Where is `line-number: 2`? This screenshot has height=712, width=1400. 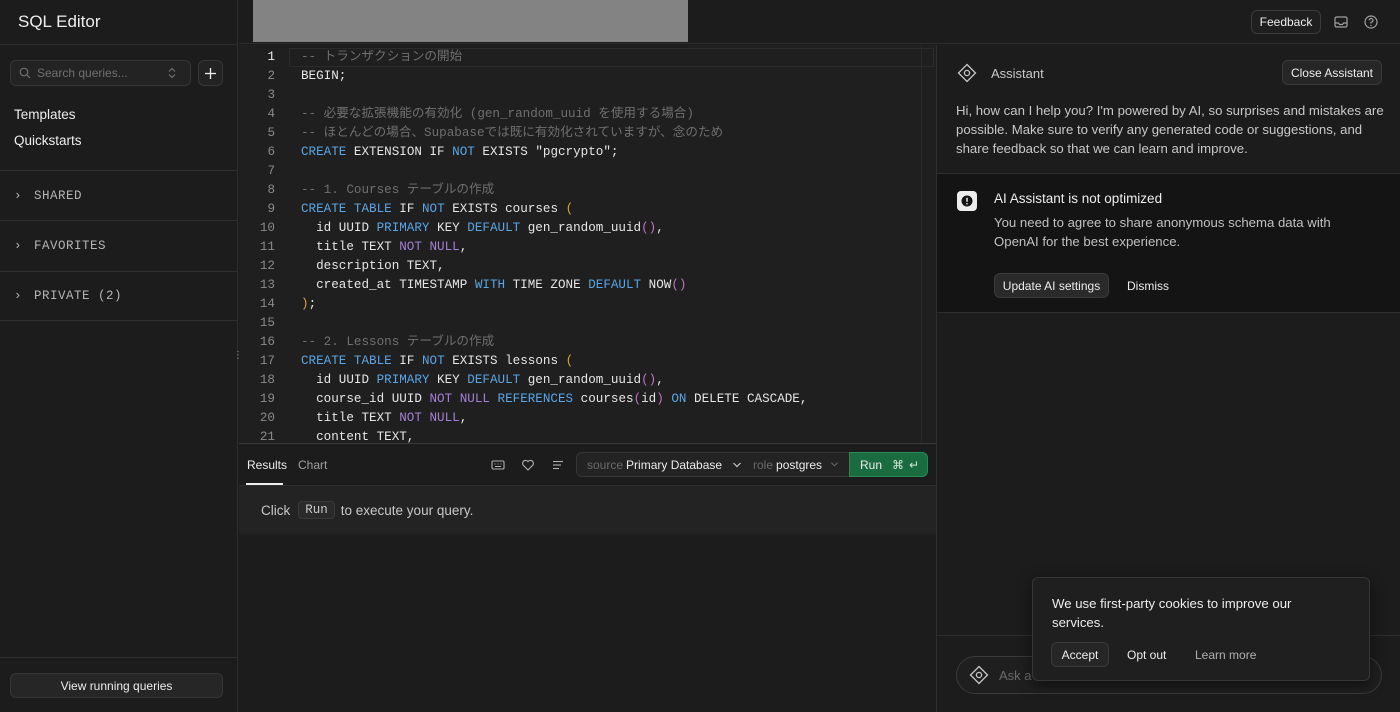
line-number: 2 is located at coordinates (271, 76).